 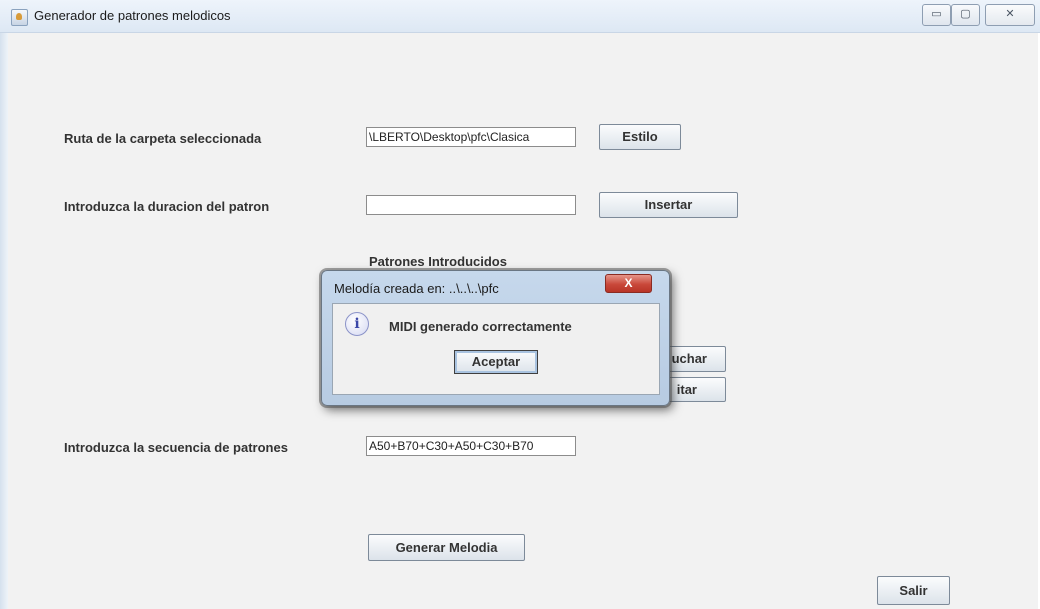 I want to click on exit-button: Salir, so click(x=913, y=590).